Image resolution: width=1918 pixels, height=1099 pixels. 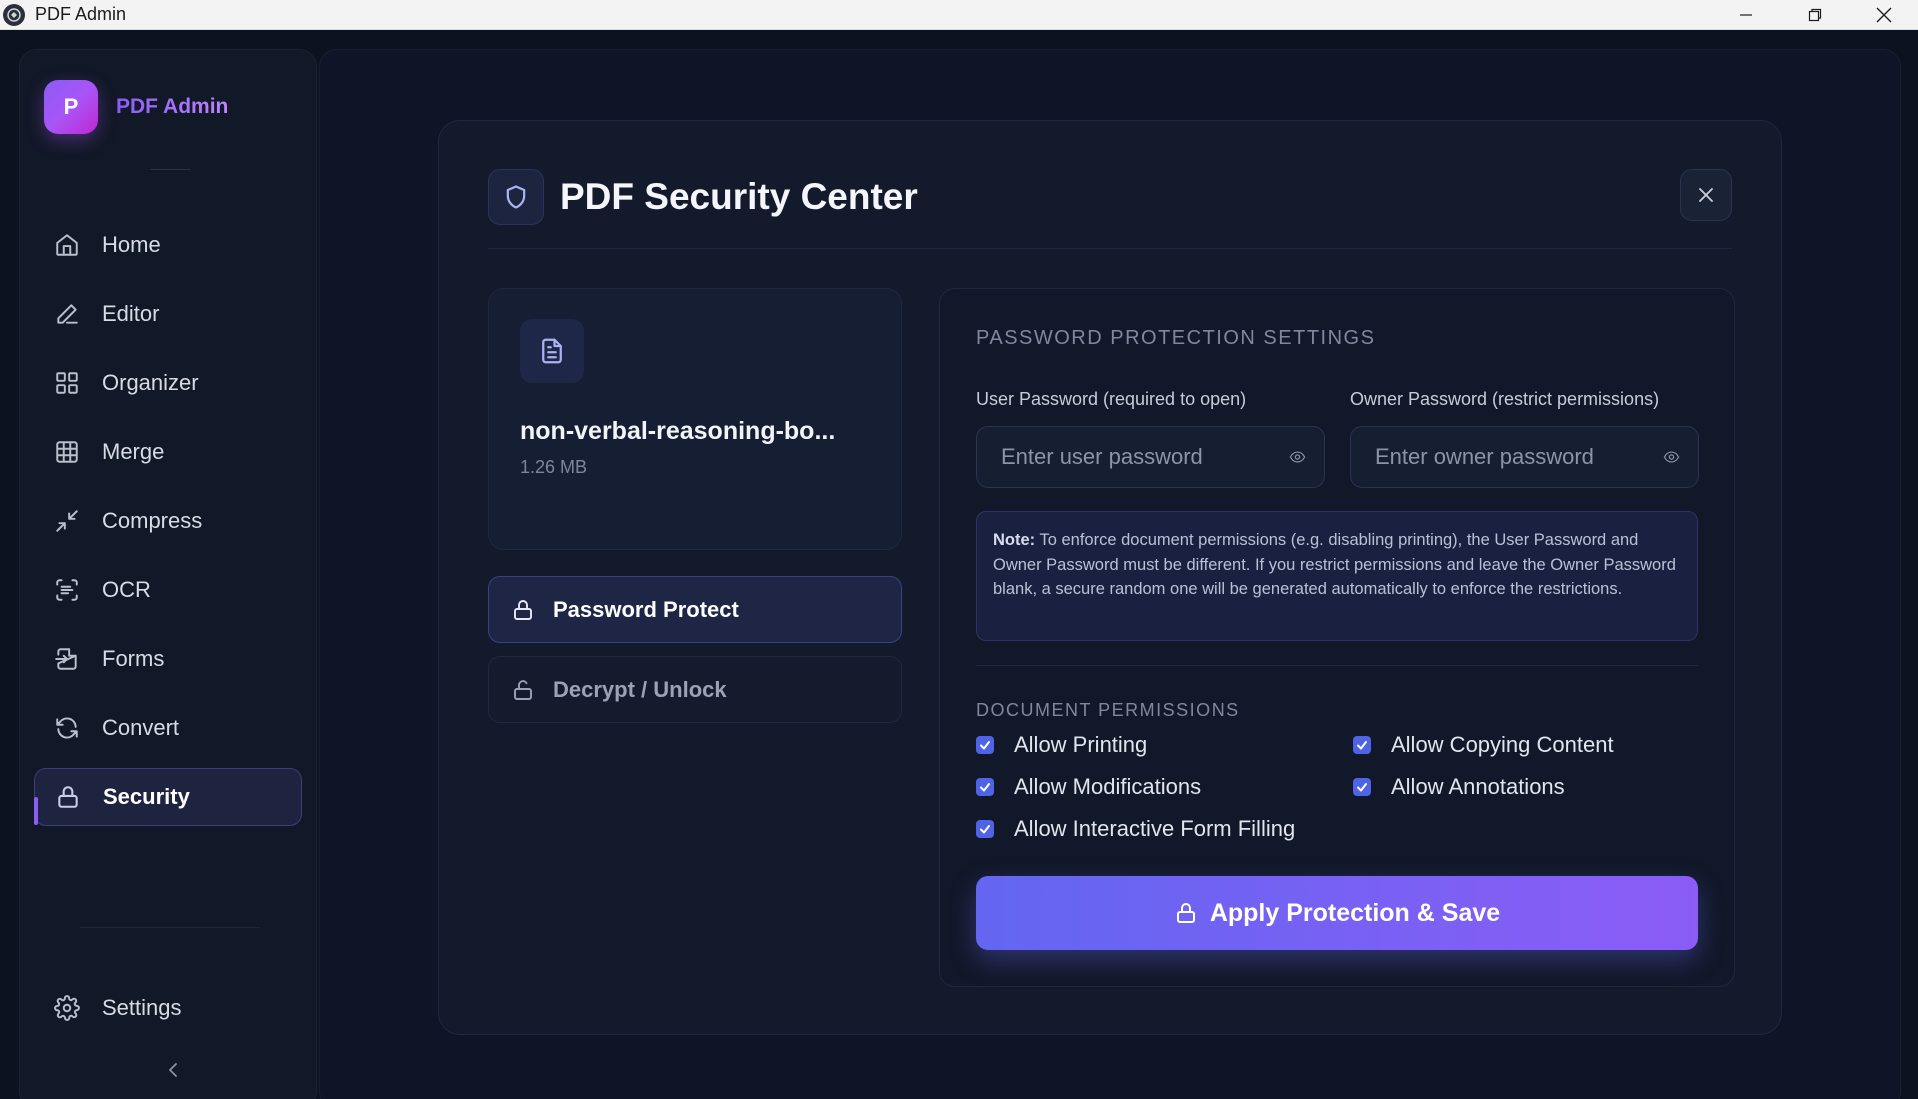 I want to click on decrypt-unlock-tab: Decrypt / Unlock, so click(x=695, y=689).